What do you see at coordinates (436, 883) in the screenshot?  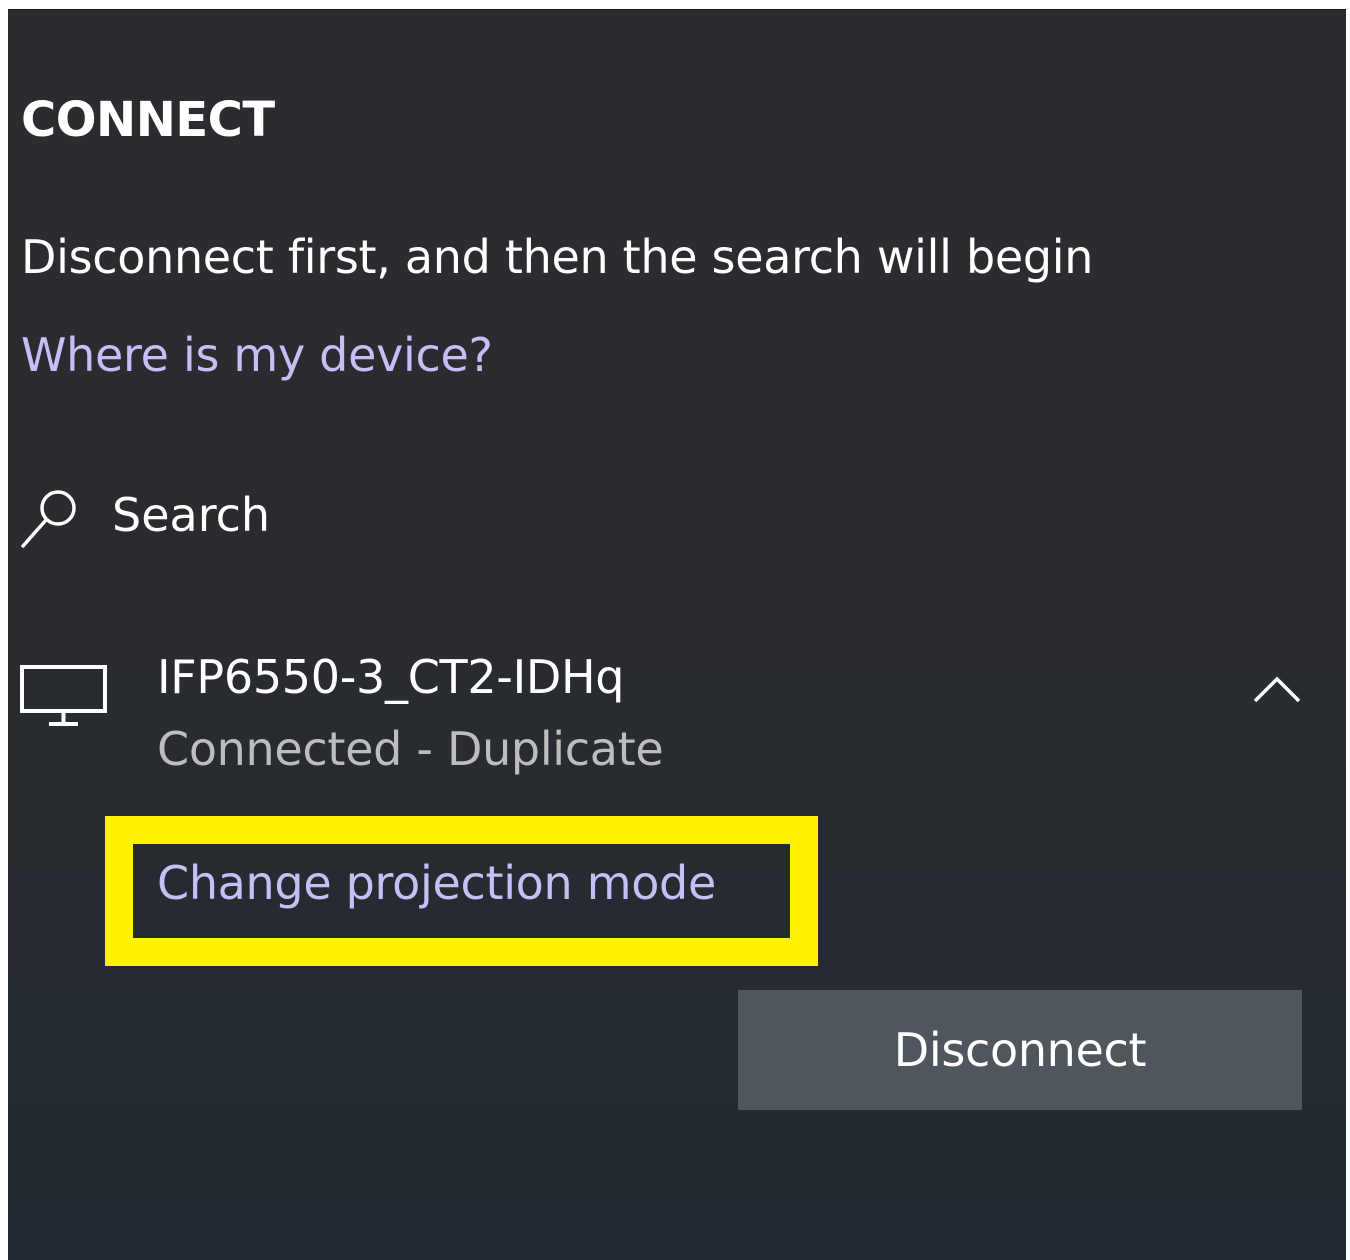 I see `change-projection-mode-link: Change projection mode` at bounding box center [436, 883].